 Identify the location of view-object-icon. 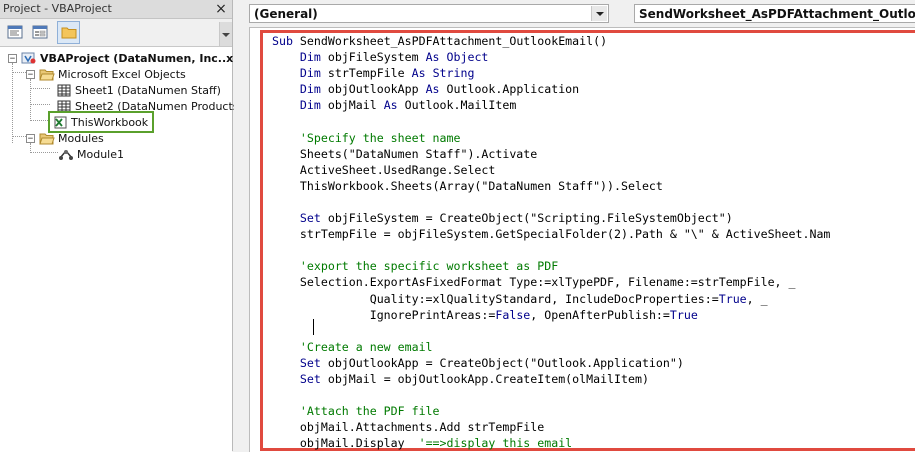
(40, 32).